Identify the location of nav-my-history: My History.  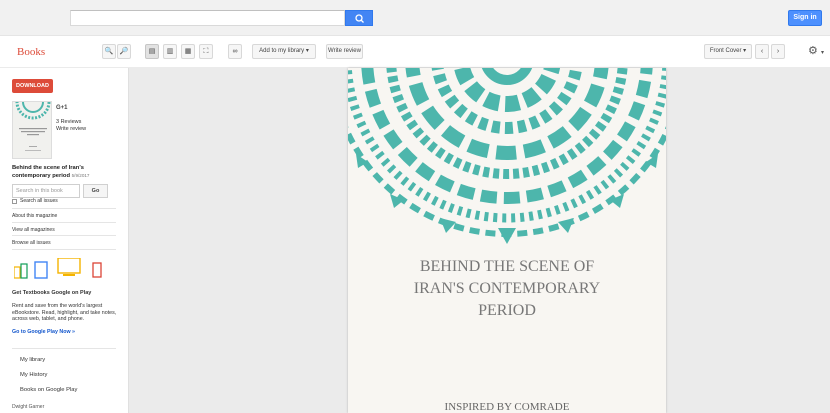
(33, 375).